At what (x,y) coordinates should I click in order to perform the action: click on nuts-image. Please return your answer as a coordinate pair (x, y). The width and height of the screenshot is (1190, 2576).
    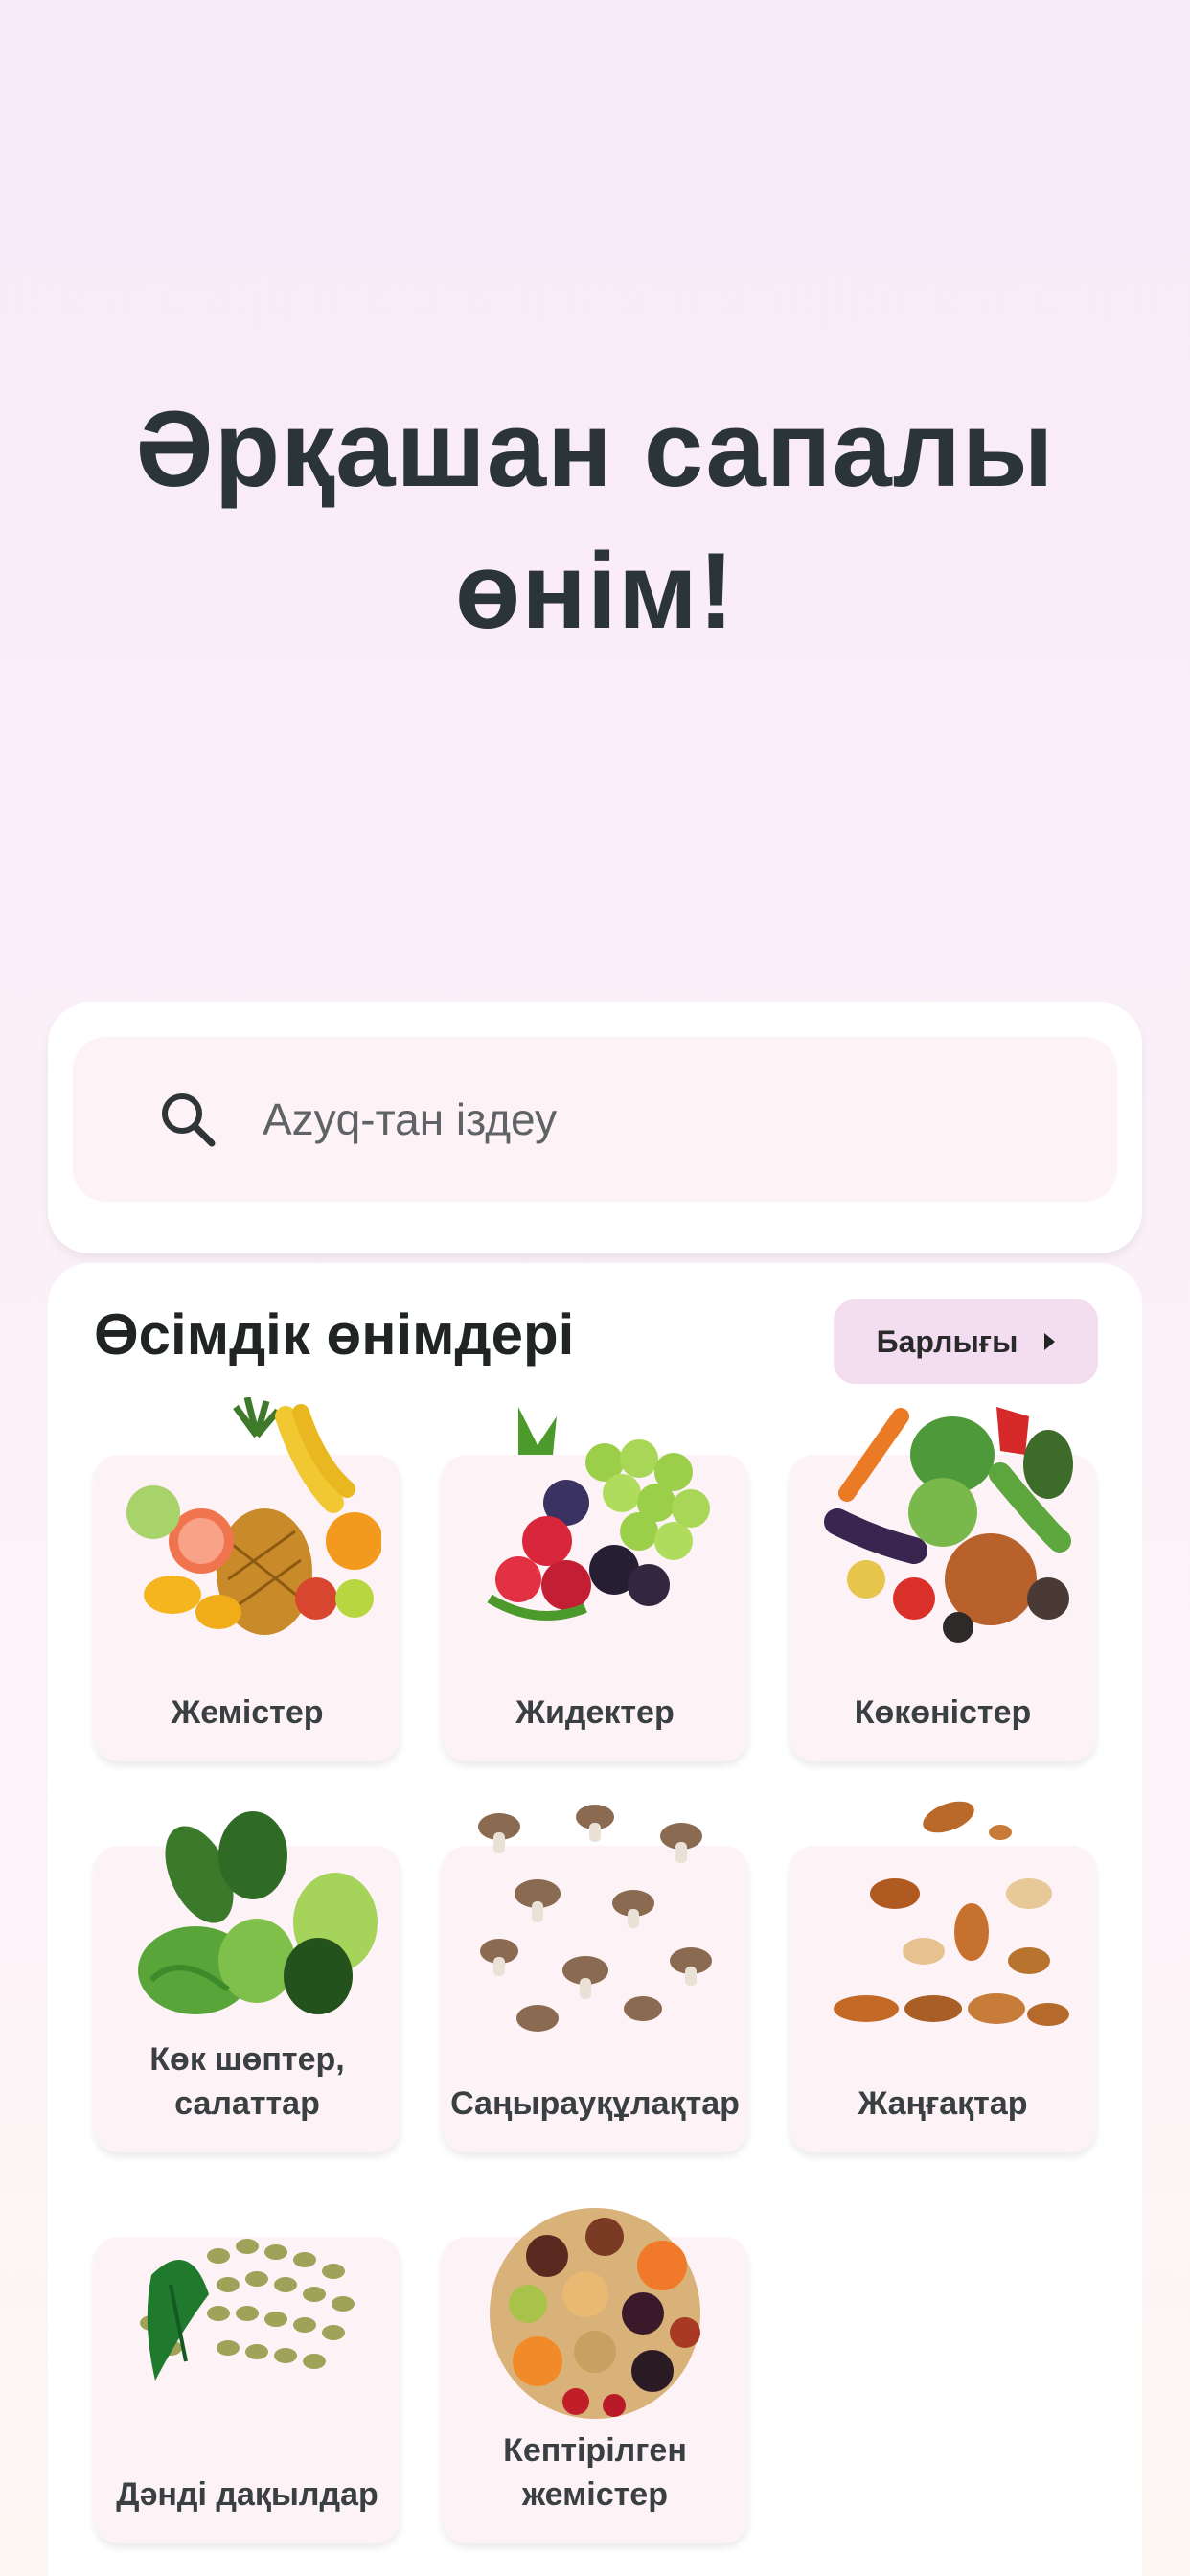
    Looking at the image, I should click on (952, 1913).